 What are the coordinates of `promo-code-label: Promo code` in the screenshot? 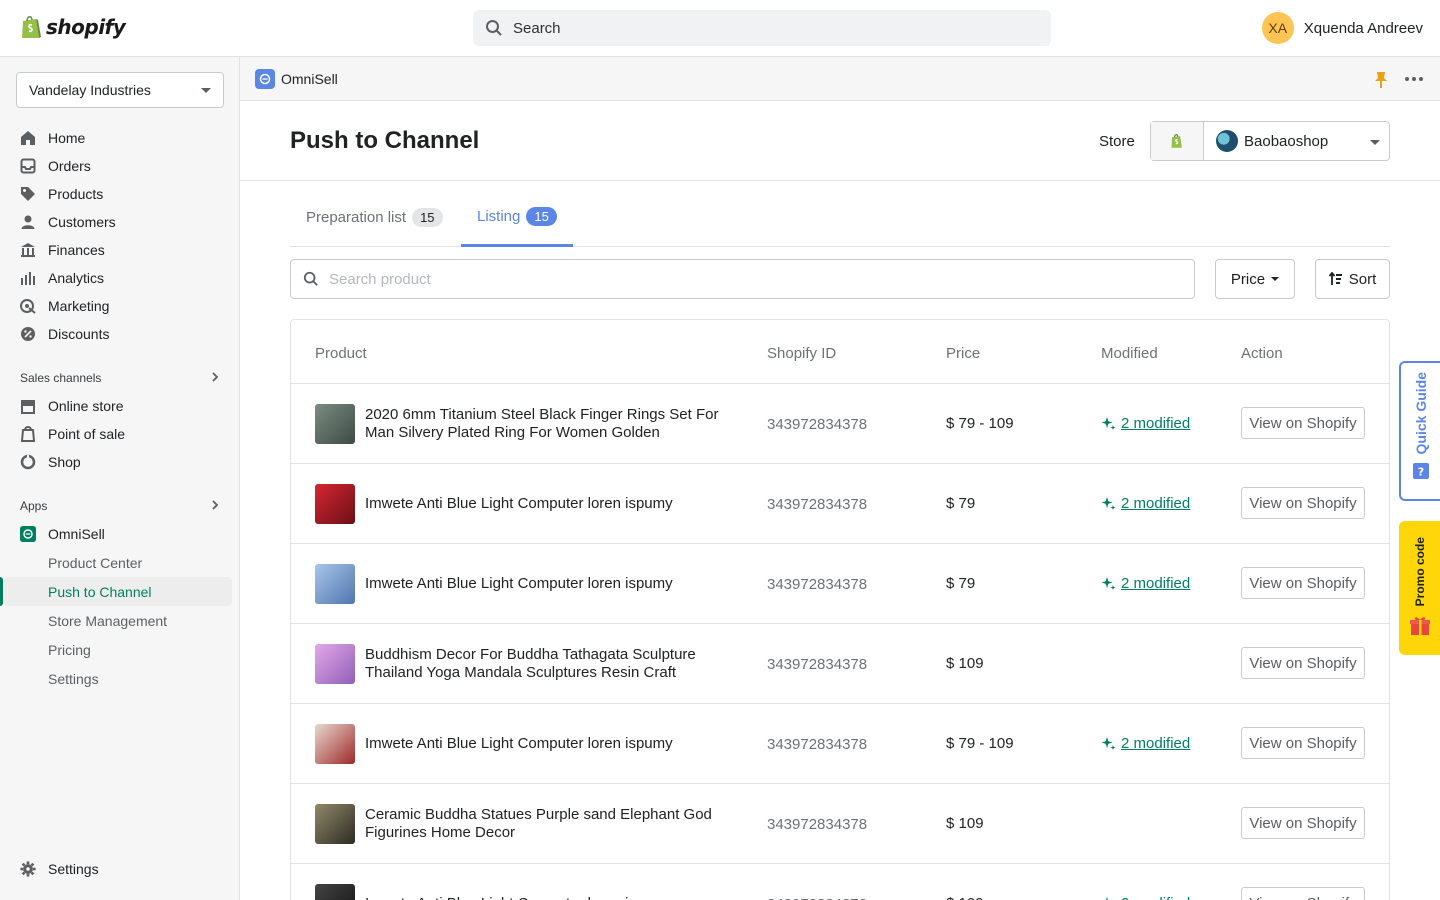 It's located at (1419, 571).